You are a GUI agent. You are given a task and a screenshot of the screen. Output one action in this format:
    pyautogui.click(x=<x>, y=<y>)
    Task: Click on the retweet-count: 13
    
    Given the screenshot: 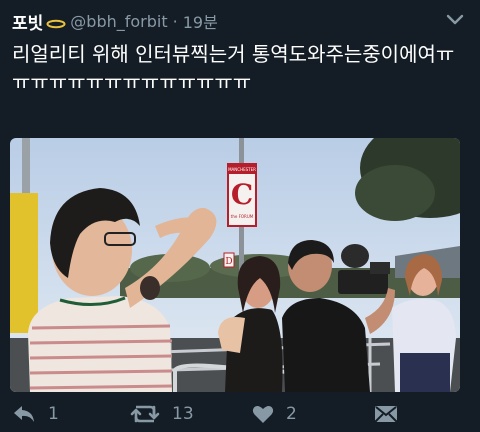 What is the action you would take?
    pyautogui.click(x=183, y=414)
    